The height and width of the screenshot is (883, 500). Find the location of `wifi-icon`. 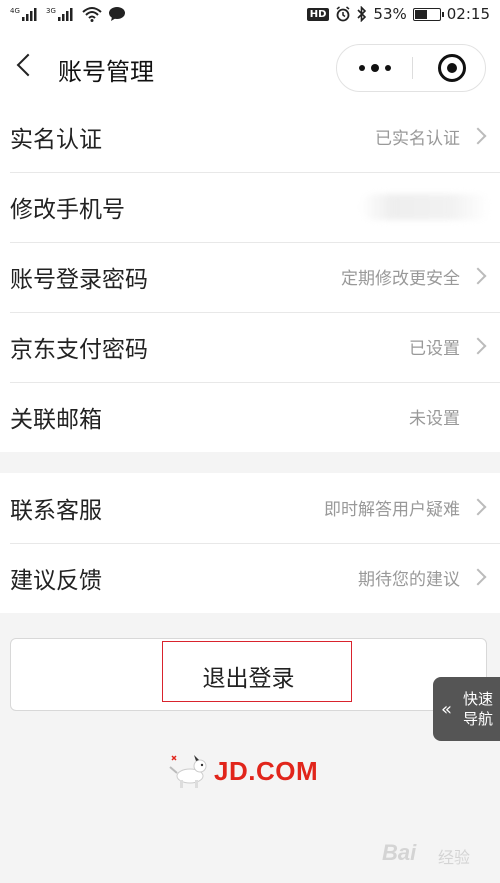

wifi-icon is located at coordinates (92, 14).